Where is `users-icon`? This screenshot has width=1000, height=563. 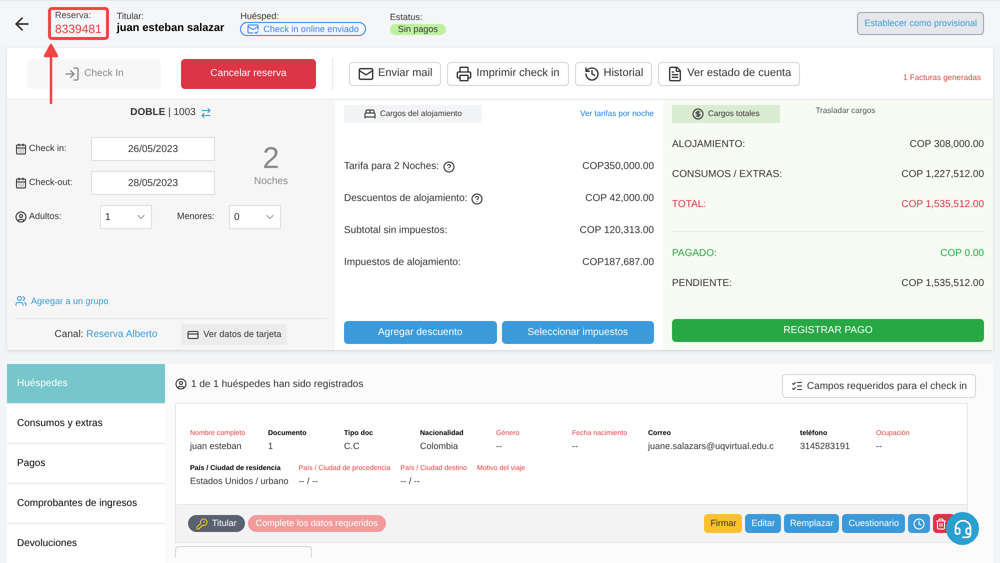
users-icon is located at coordinates (21, 301).